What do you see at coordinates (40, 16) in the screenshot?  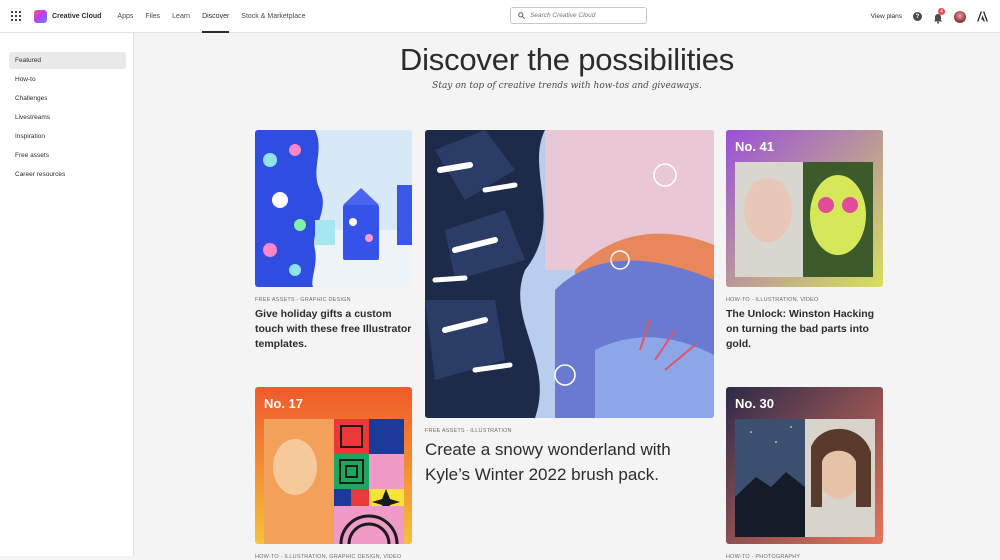 I see `creative-cloud-logo` at bounding box center [40, 16].